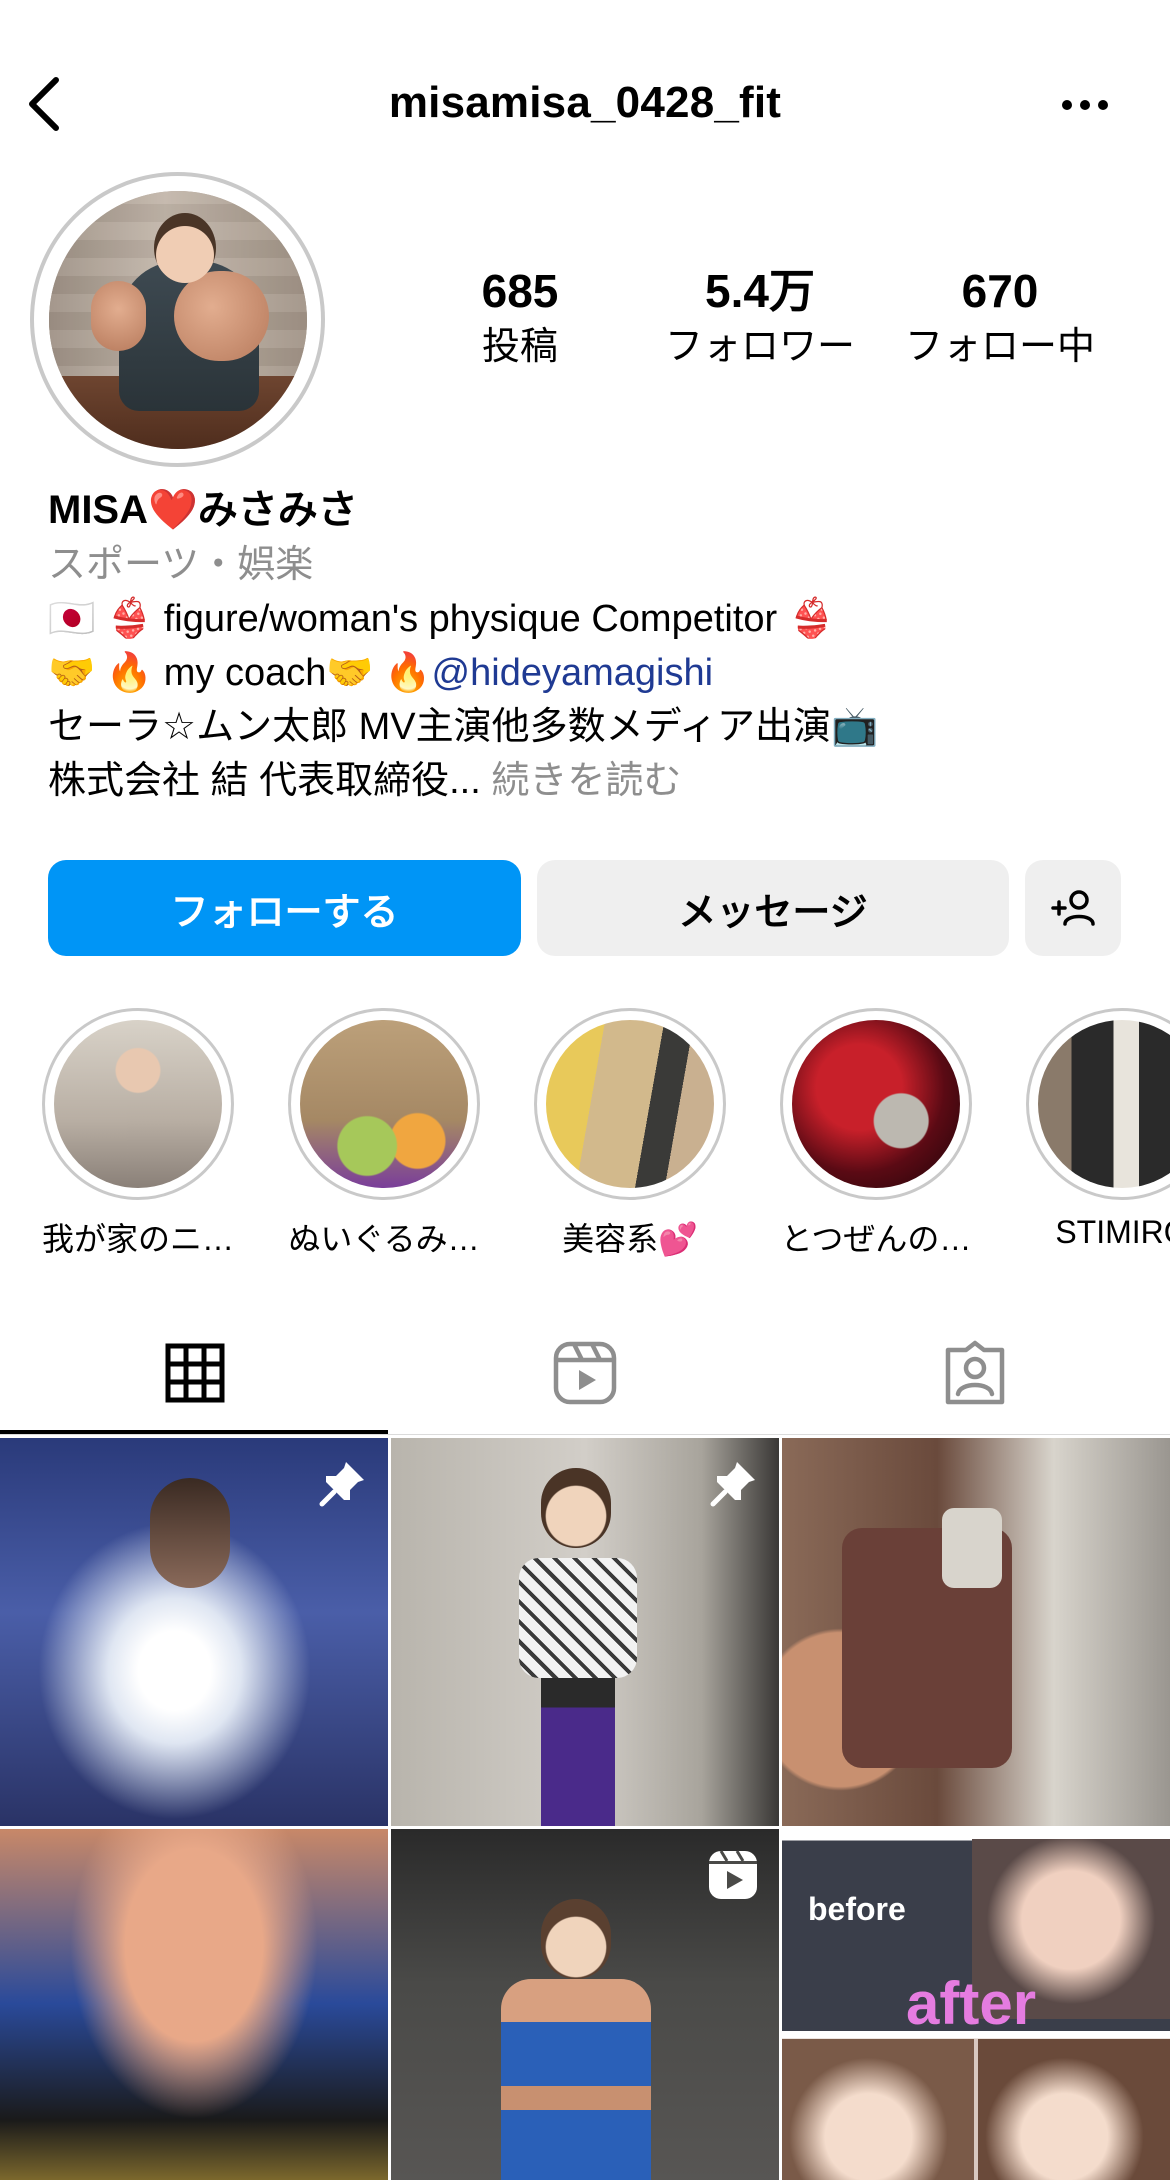  I want to click on bio-line-4: 株式会社 結 代表取締役... 続きを読む, so click(588, 781).